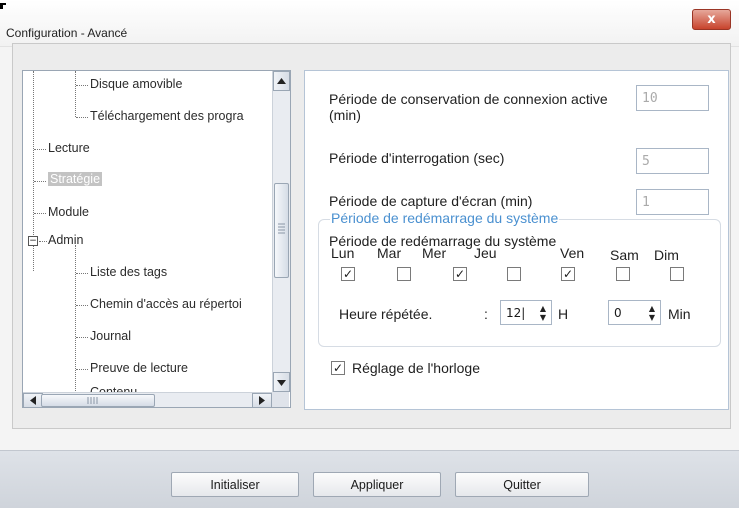  I want to click on scroll-corner, so click(280, 399).